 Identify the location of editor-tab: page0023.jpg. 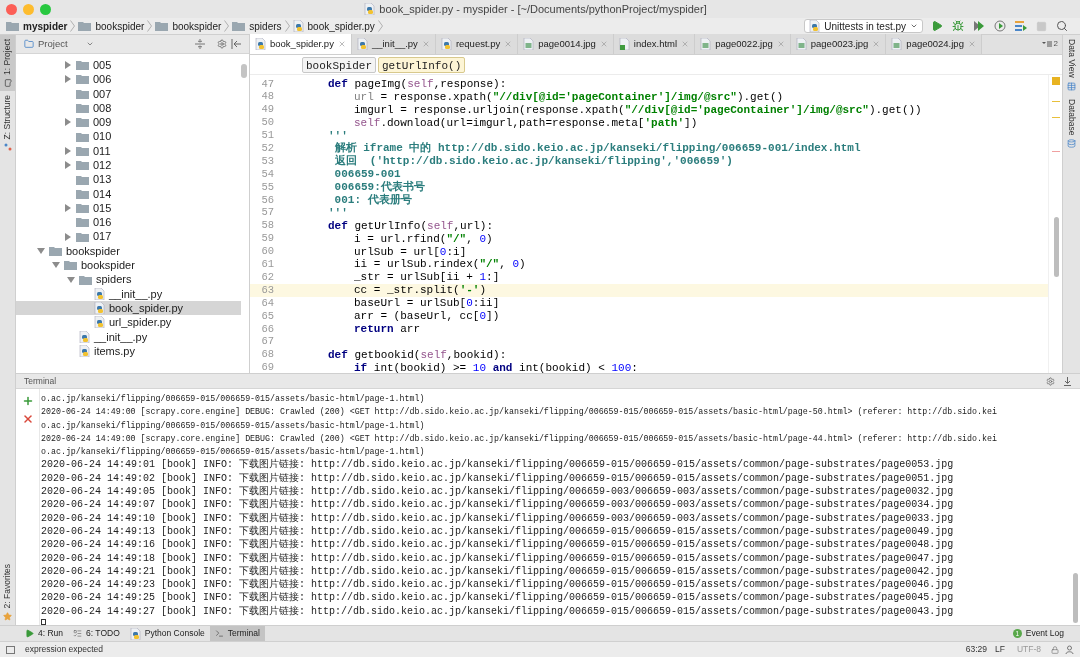
(838, 44).